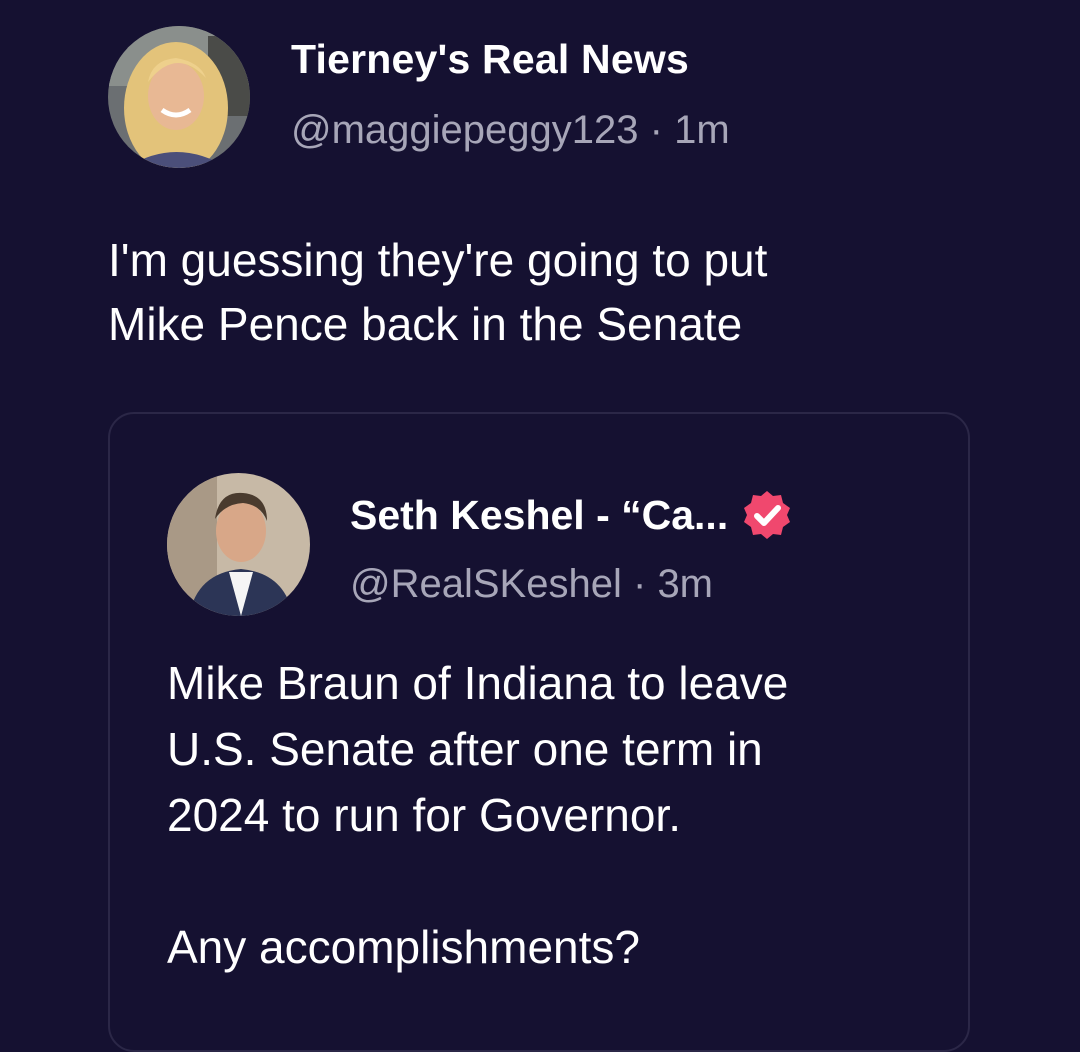 The width and height of the screenshot is (1080, 1052). What do you see at coordinates (490, 59) in the screenshot?
I see `author-name: Tierney's Real News` at bounding box center [490, 59].